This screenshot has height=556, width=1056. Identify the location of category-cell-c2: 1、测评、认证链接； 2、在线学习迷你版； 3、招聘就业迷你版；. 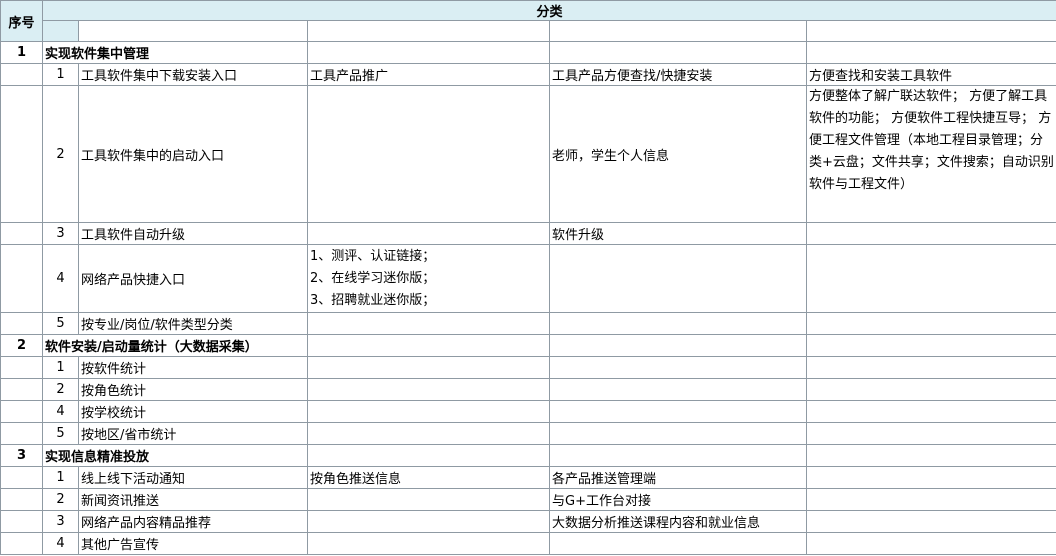
(428, 278).